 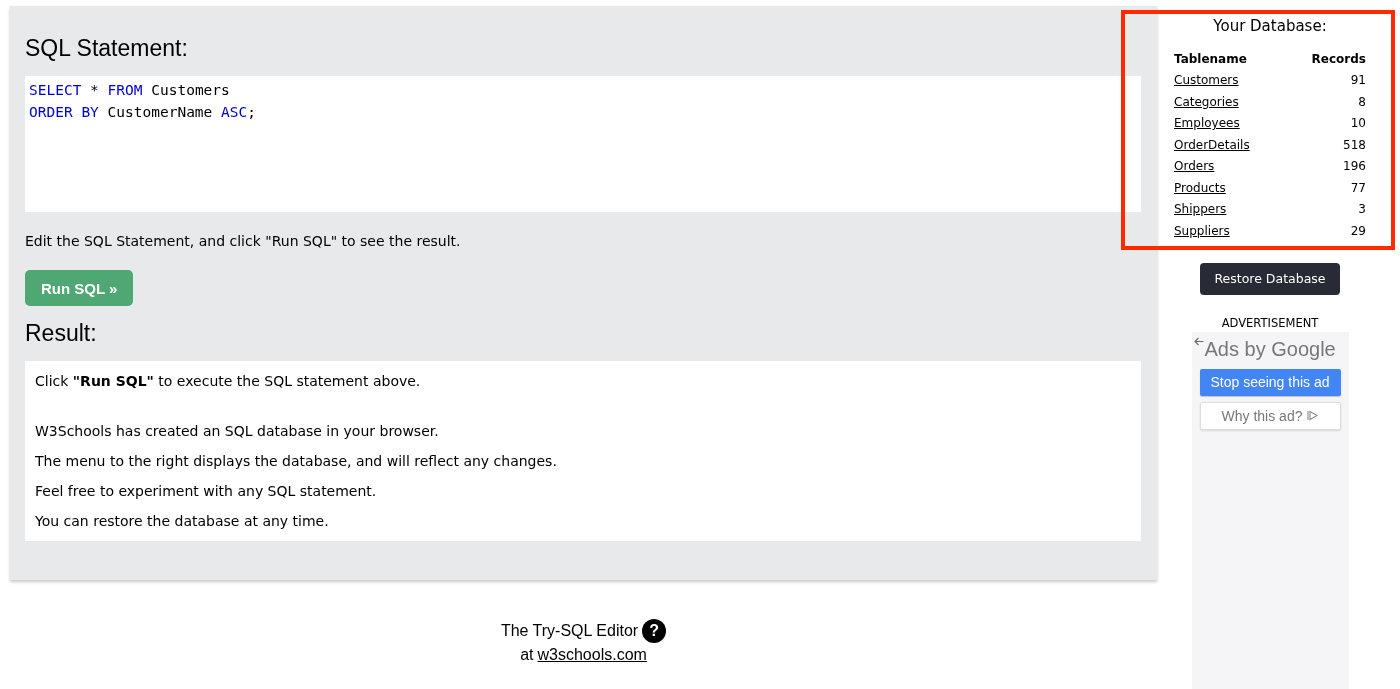 I want to click on code-line: ORDER BY CustomerName ASC;, so click(x=143, y=112).